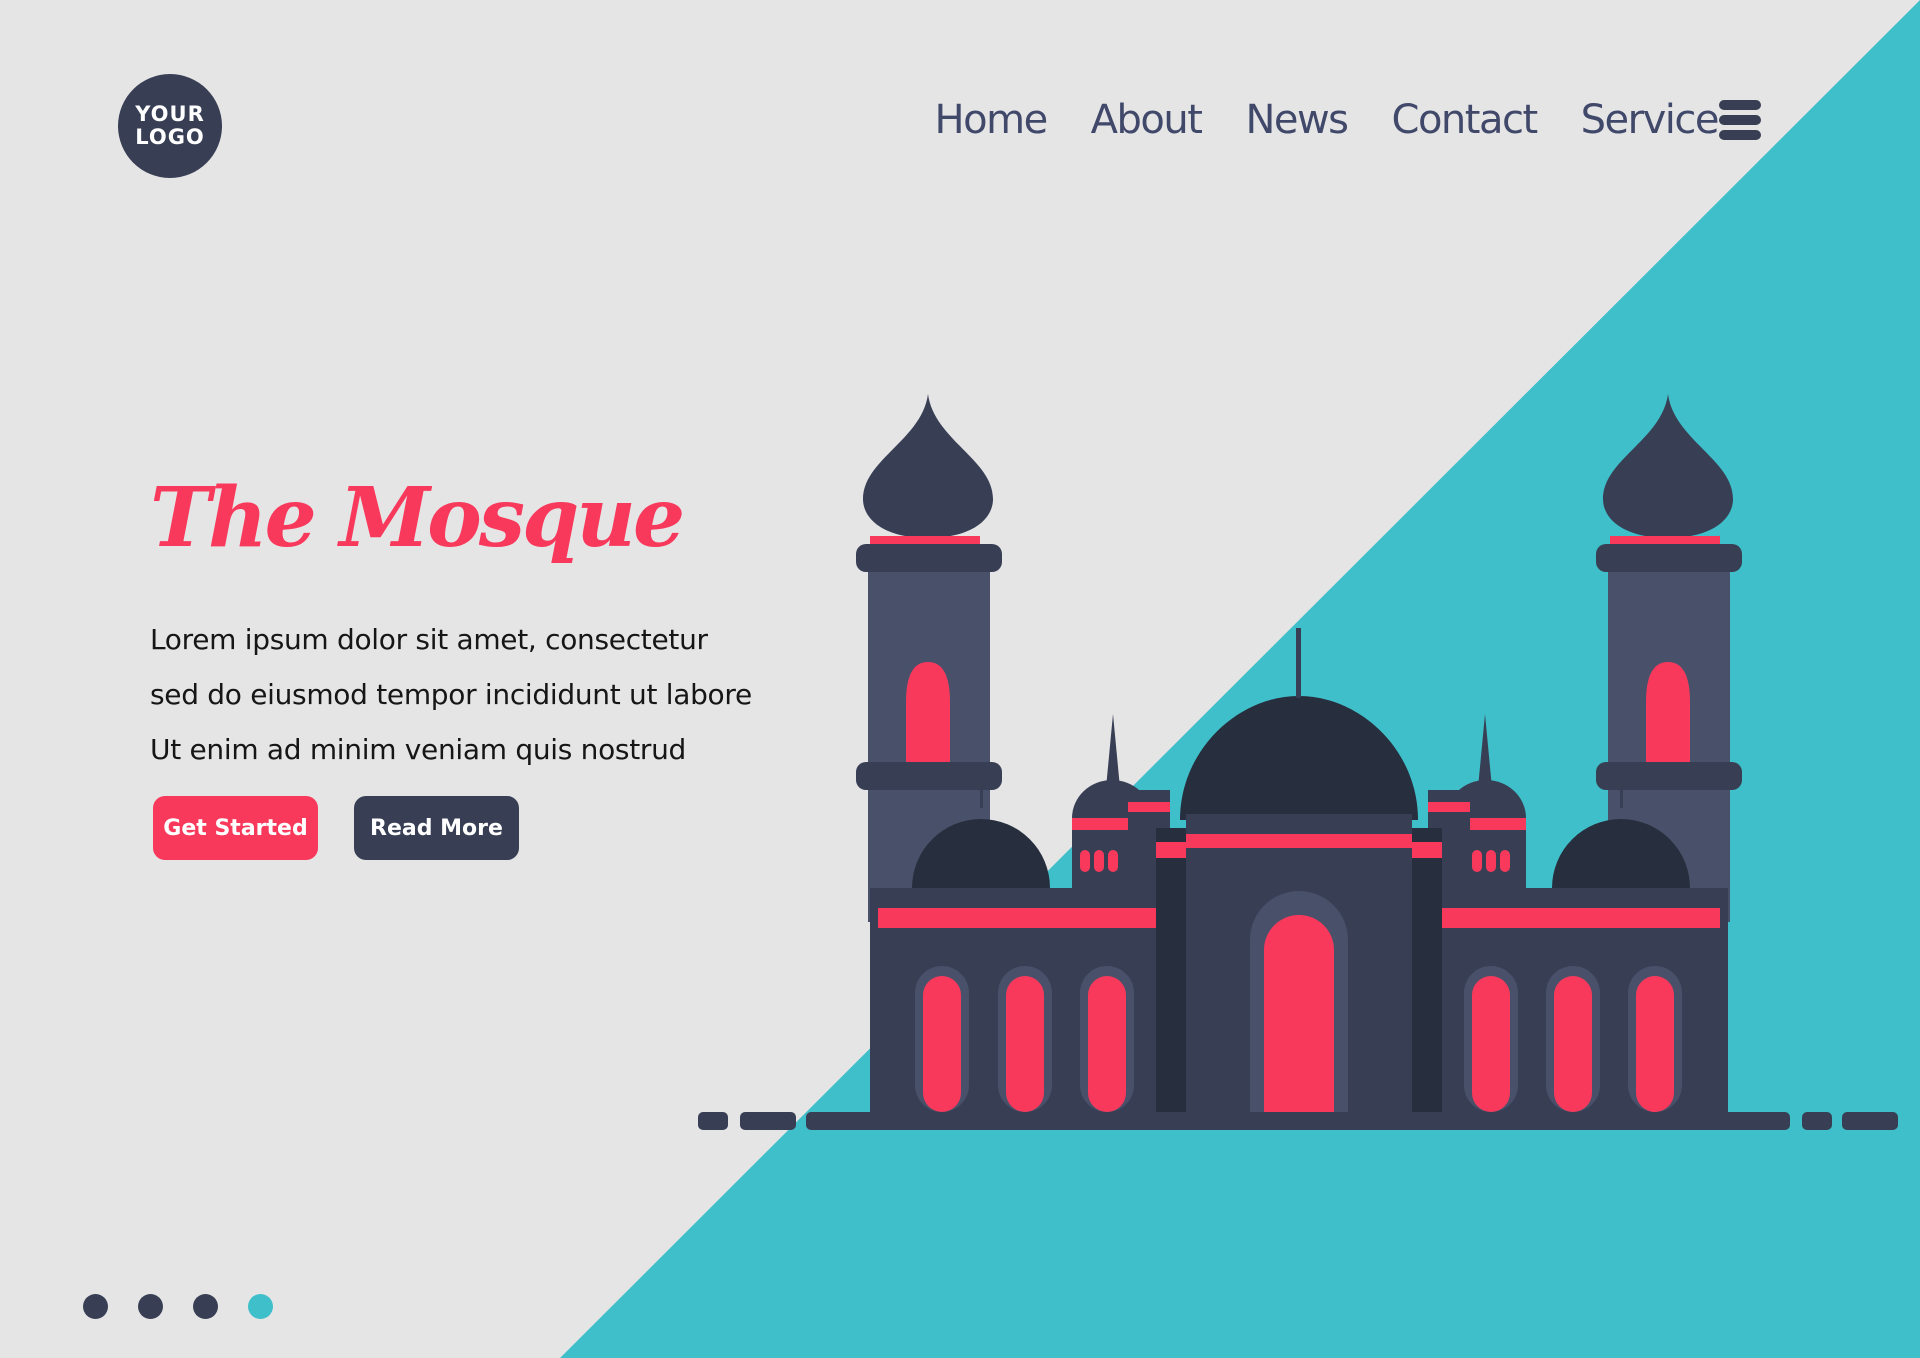 This screenshot has width=1920, height=1358. Describe the element at coordinates (436, 828) in the screenshot. I see `read-more-button: Read More` at that location.